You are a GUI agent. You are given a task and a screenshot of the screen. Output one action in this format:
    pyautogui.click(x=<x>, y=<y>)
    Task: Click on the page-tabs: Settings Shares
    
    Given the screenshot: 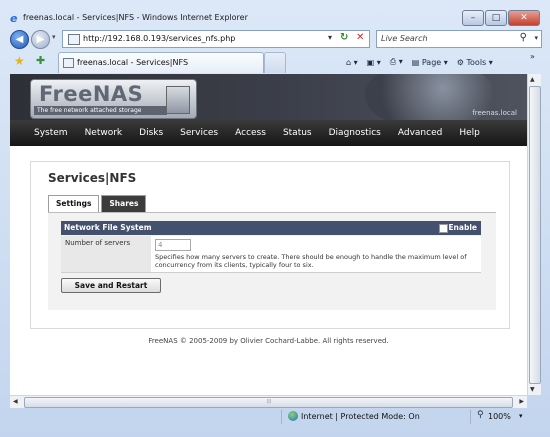 What is the action you would take?
    pyautogui.click(x=97, y=204)
    